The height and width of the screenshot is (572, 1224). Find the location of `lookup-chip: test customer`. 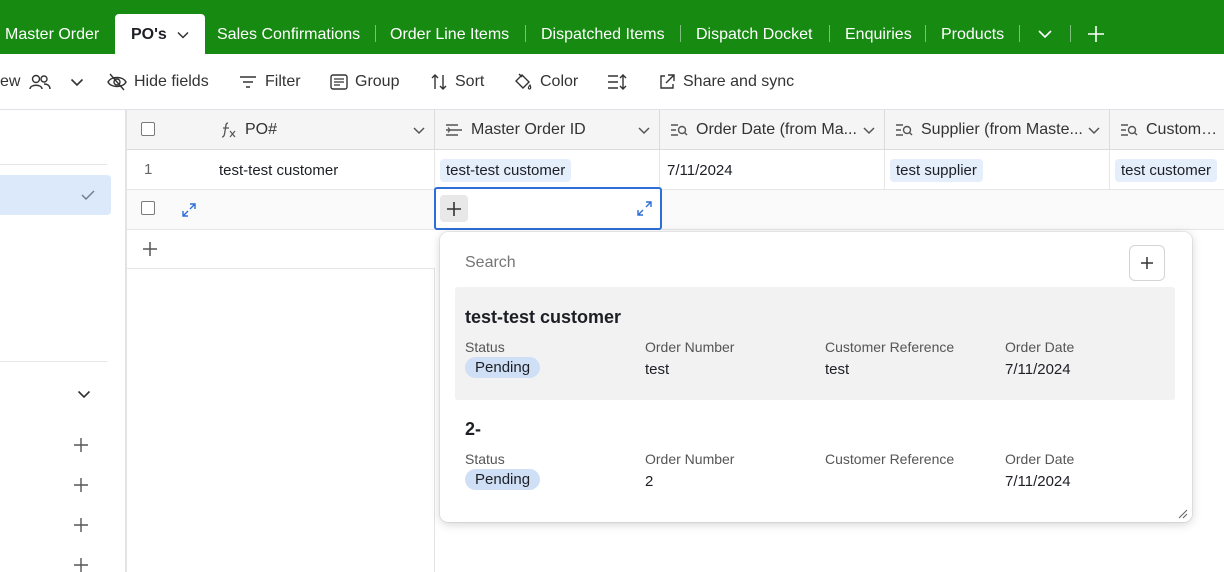

lookup-chip: test customer is located at coordinates (1166, 170).